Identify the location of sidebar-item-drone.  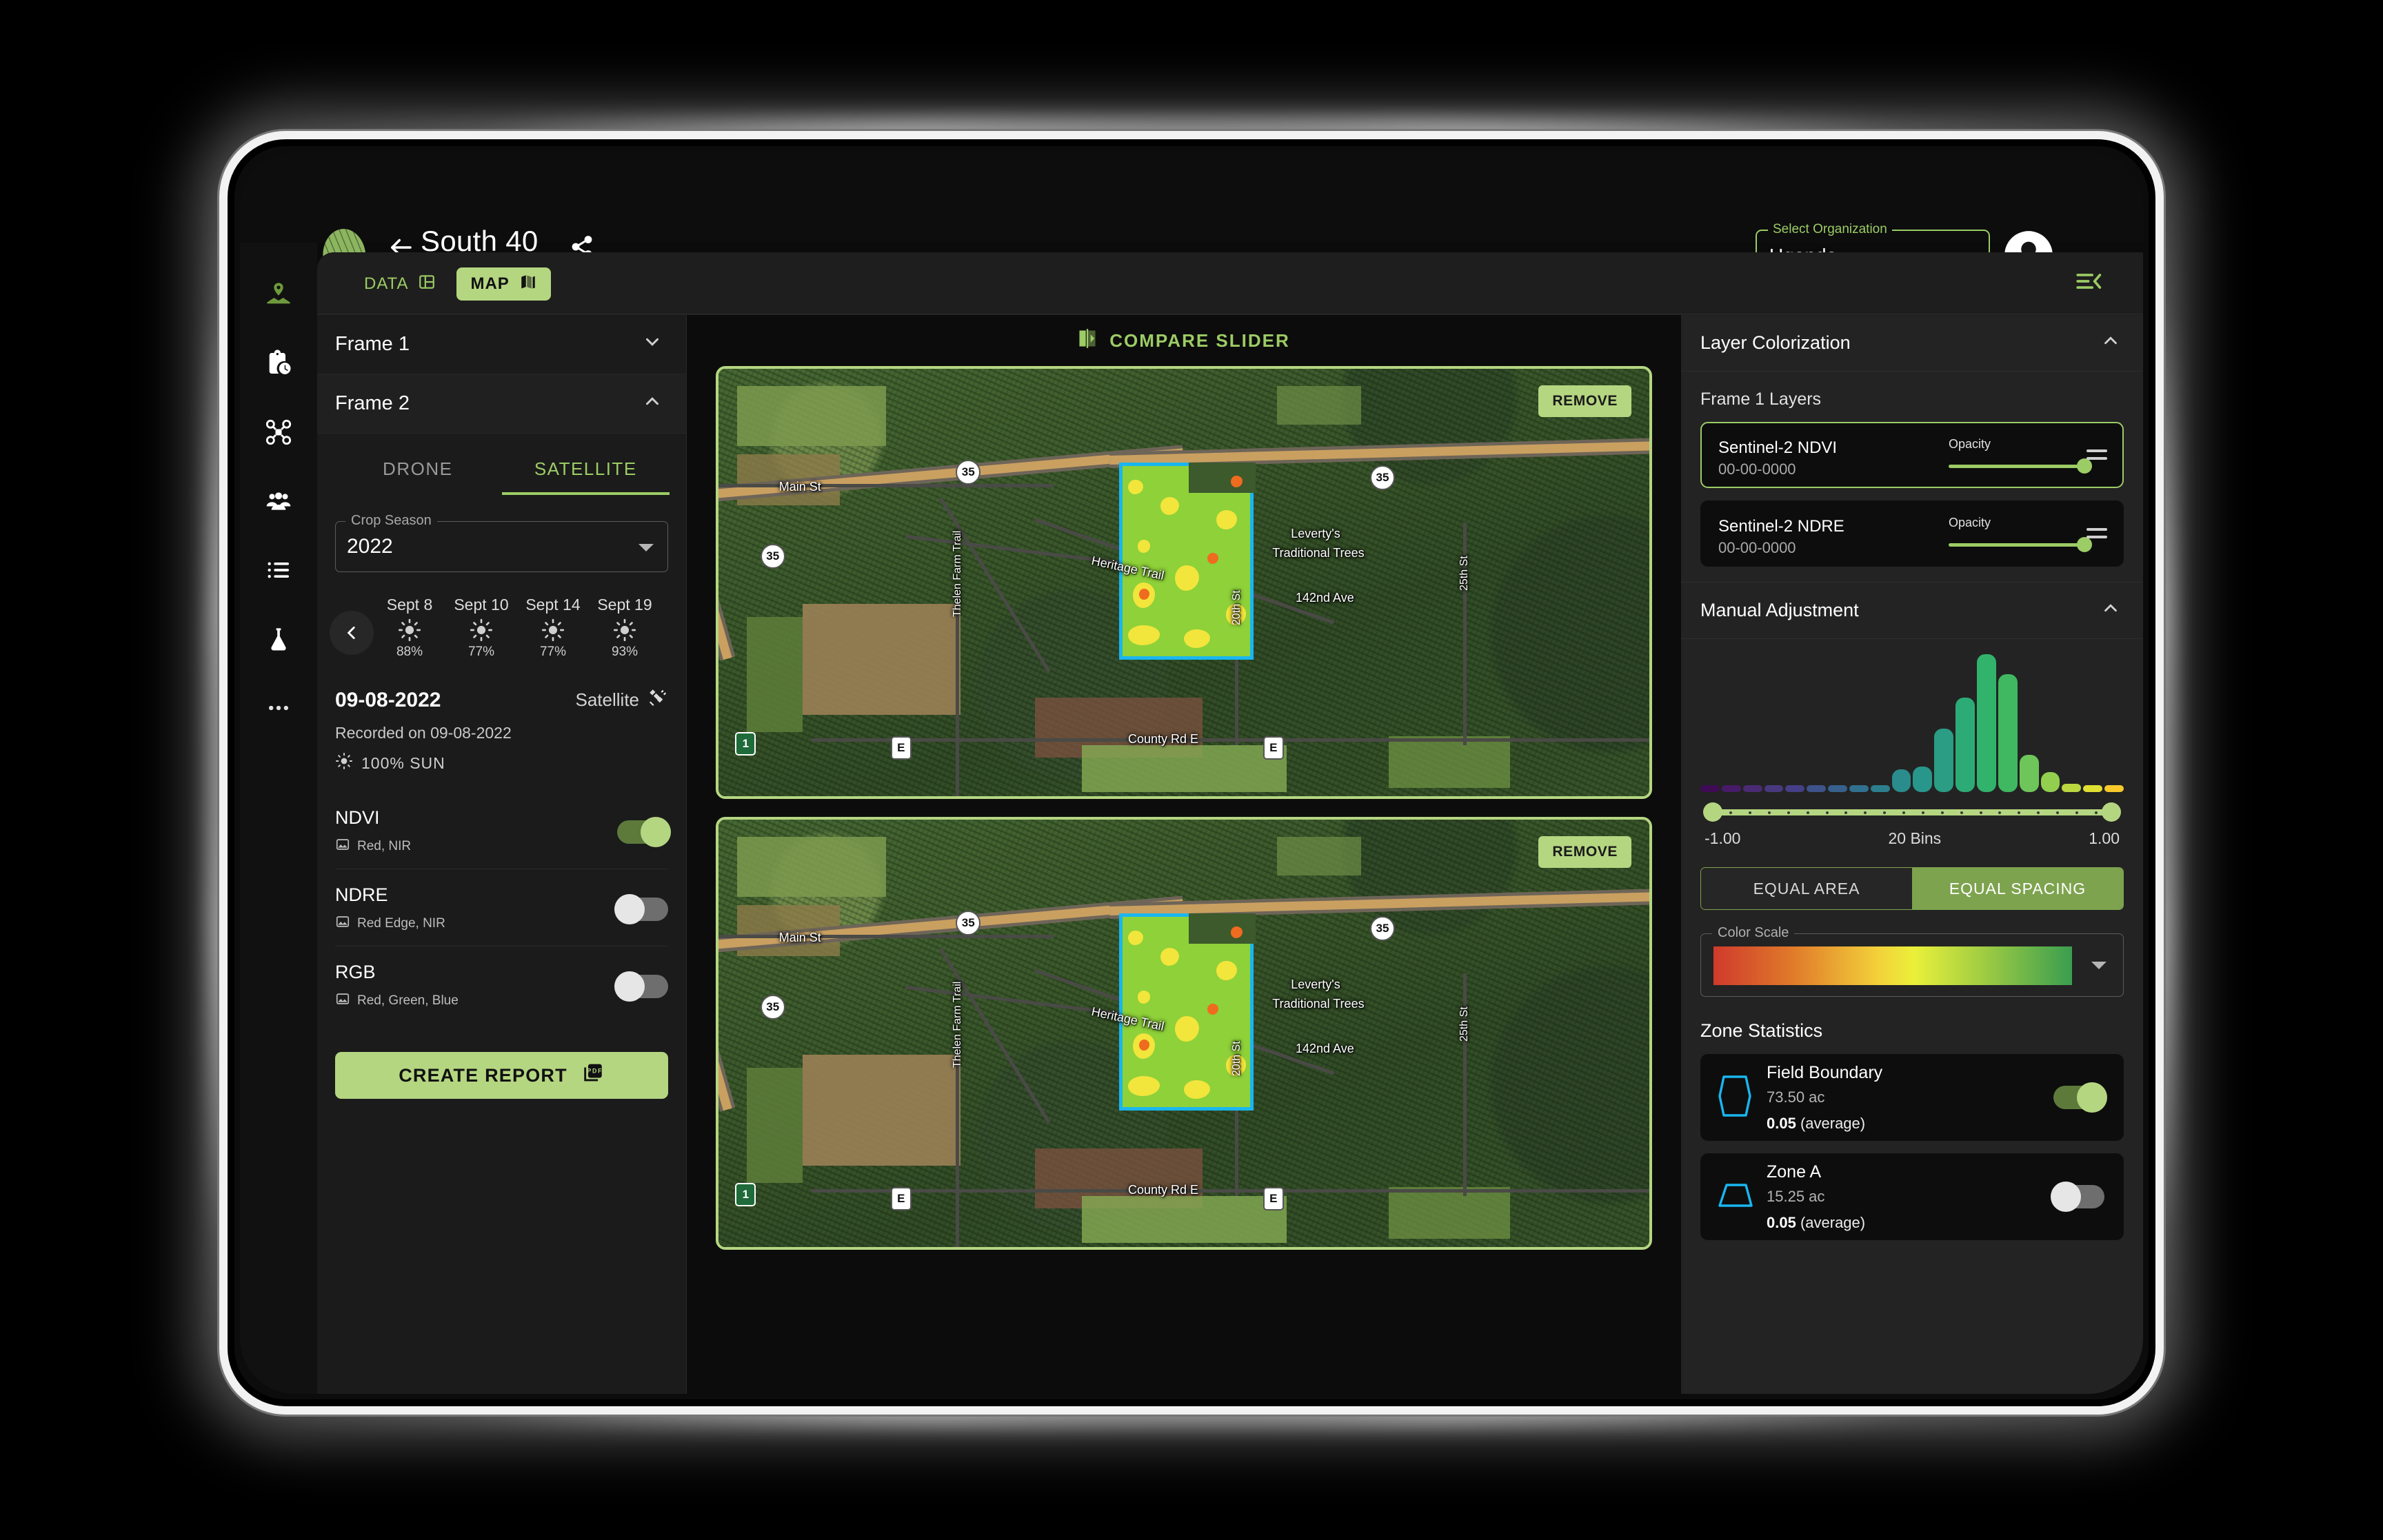
(278, 432).